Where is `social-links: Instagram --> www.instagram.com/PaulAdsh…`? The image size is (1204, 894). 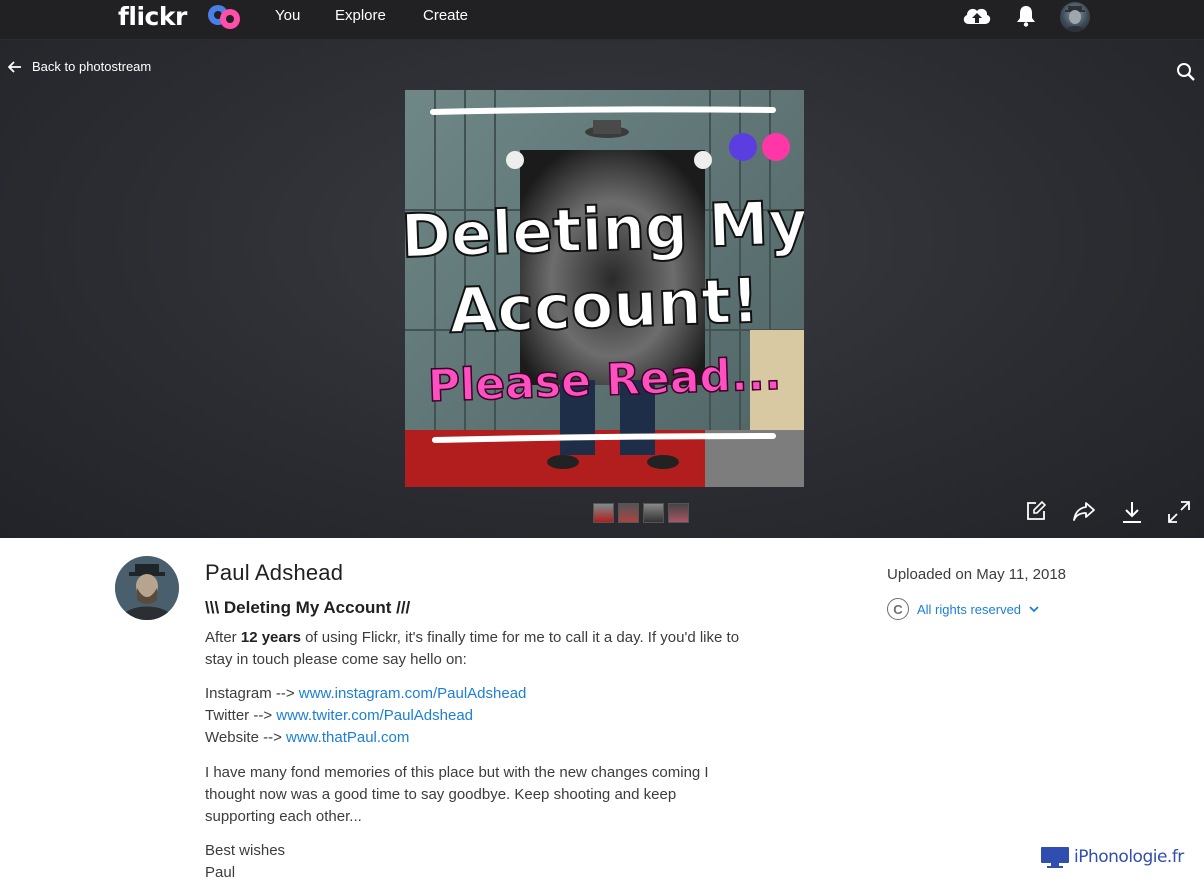 social-links: Instagram --> www.instagram.com/PaulAdsh… is located at coordinates (485, 716).